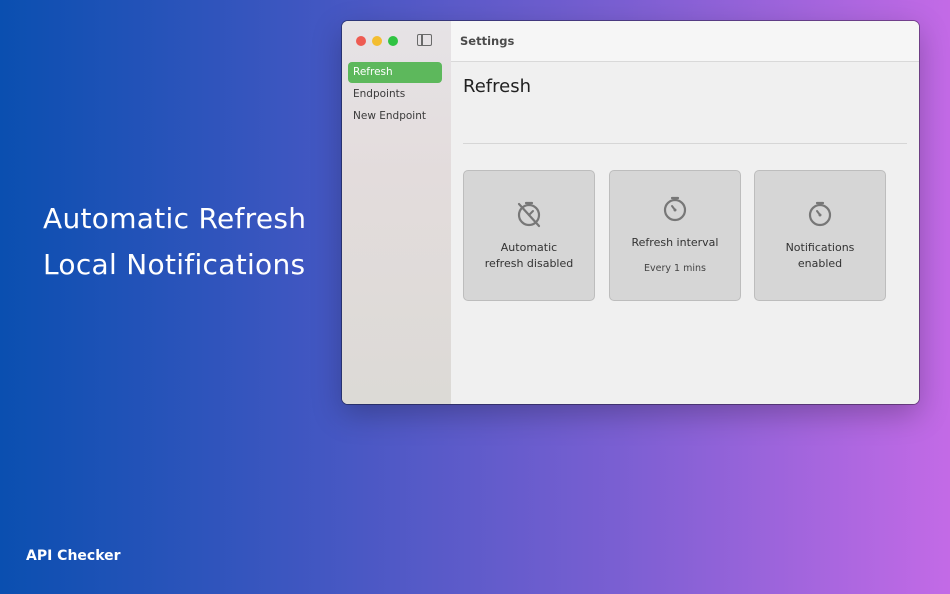 This screenshot has width=950, height=594. I want to click on window-controls, so click(377, 41).